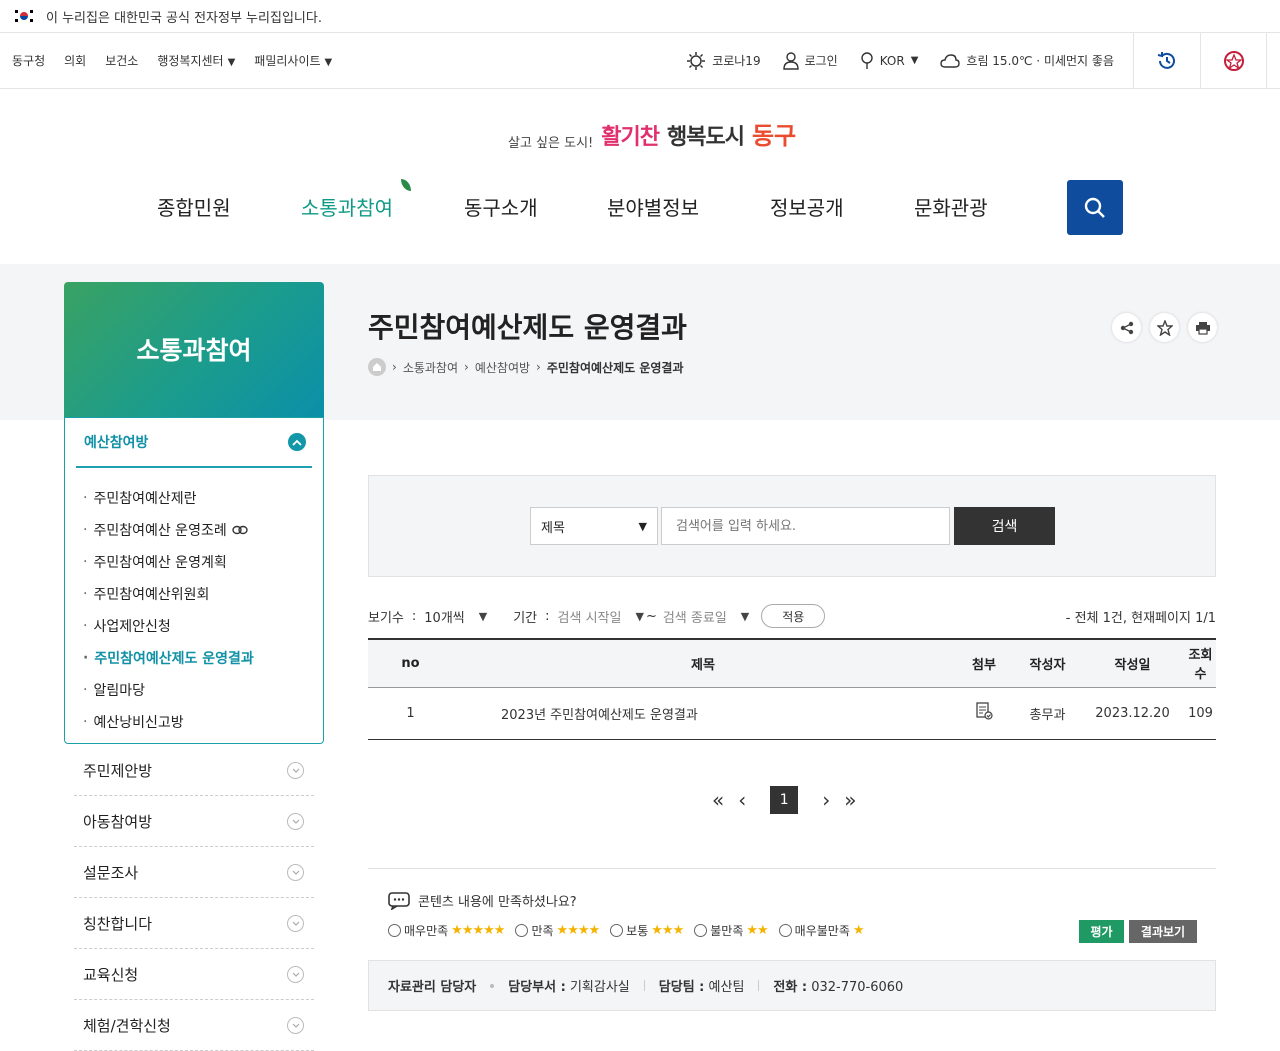  What do you see at coordinates (718, 800) in the screenshot?
I see `first-page-icon: «` at bounding box center [718, 800].